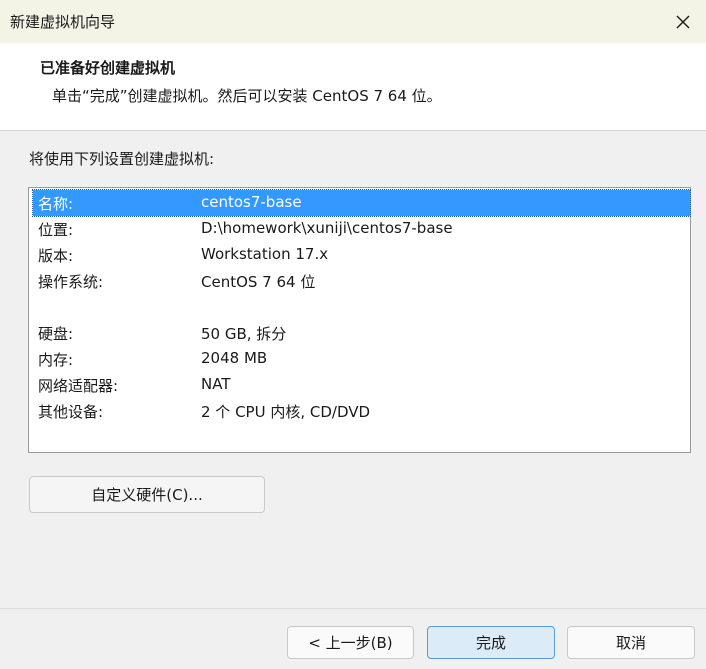 This screenshot has width=706, height=669. Describe the element at coordinates (361, 333) in the screenshot. I see `settings-row-disk: 硬盘: 50 GB, 拆分` at that location.